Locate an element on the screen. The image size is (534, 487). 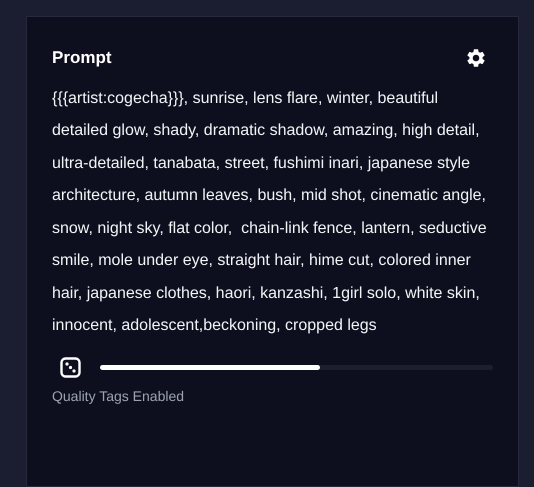
card-title: Prompt is located at coordinates (82, 58).